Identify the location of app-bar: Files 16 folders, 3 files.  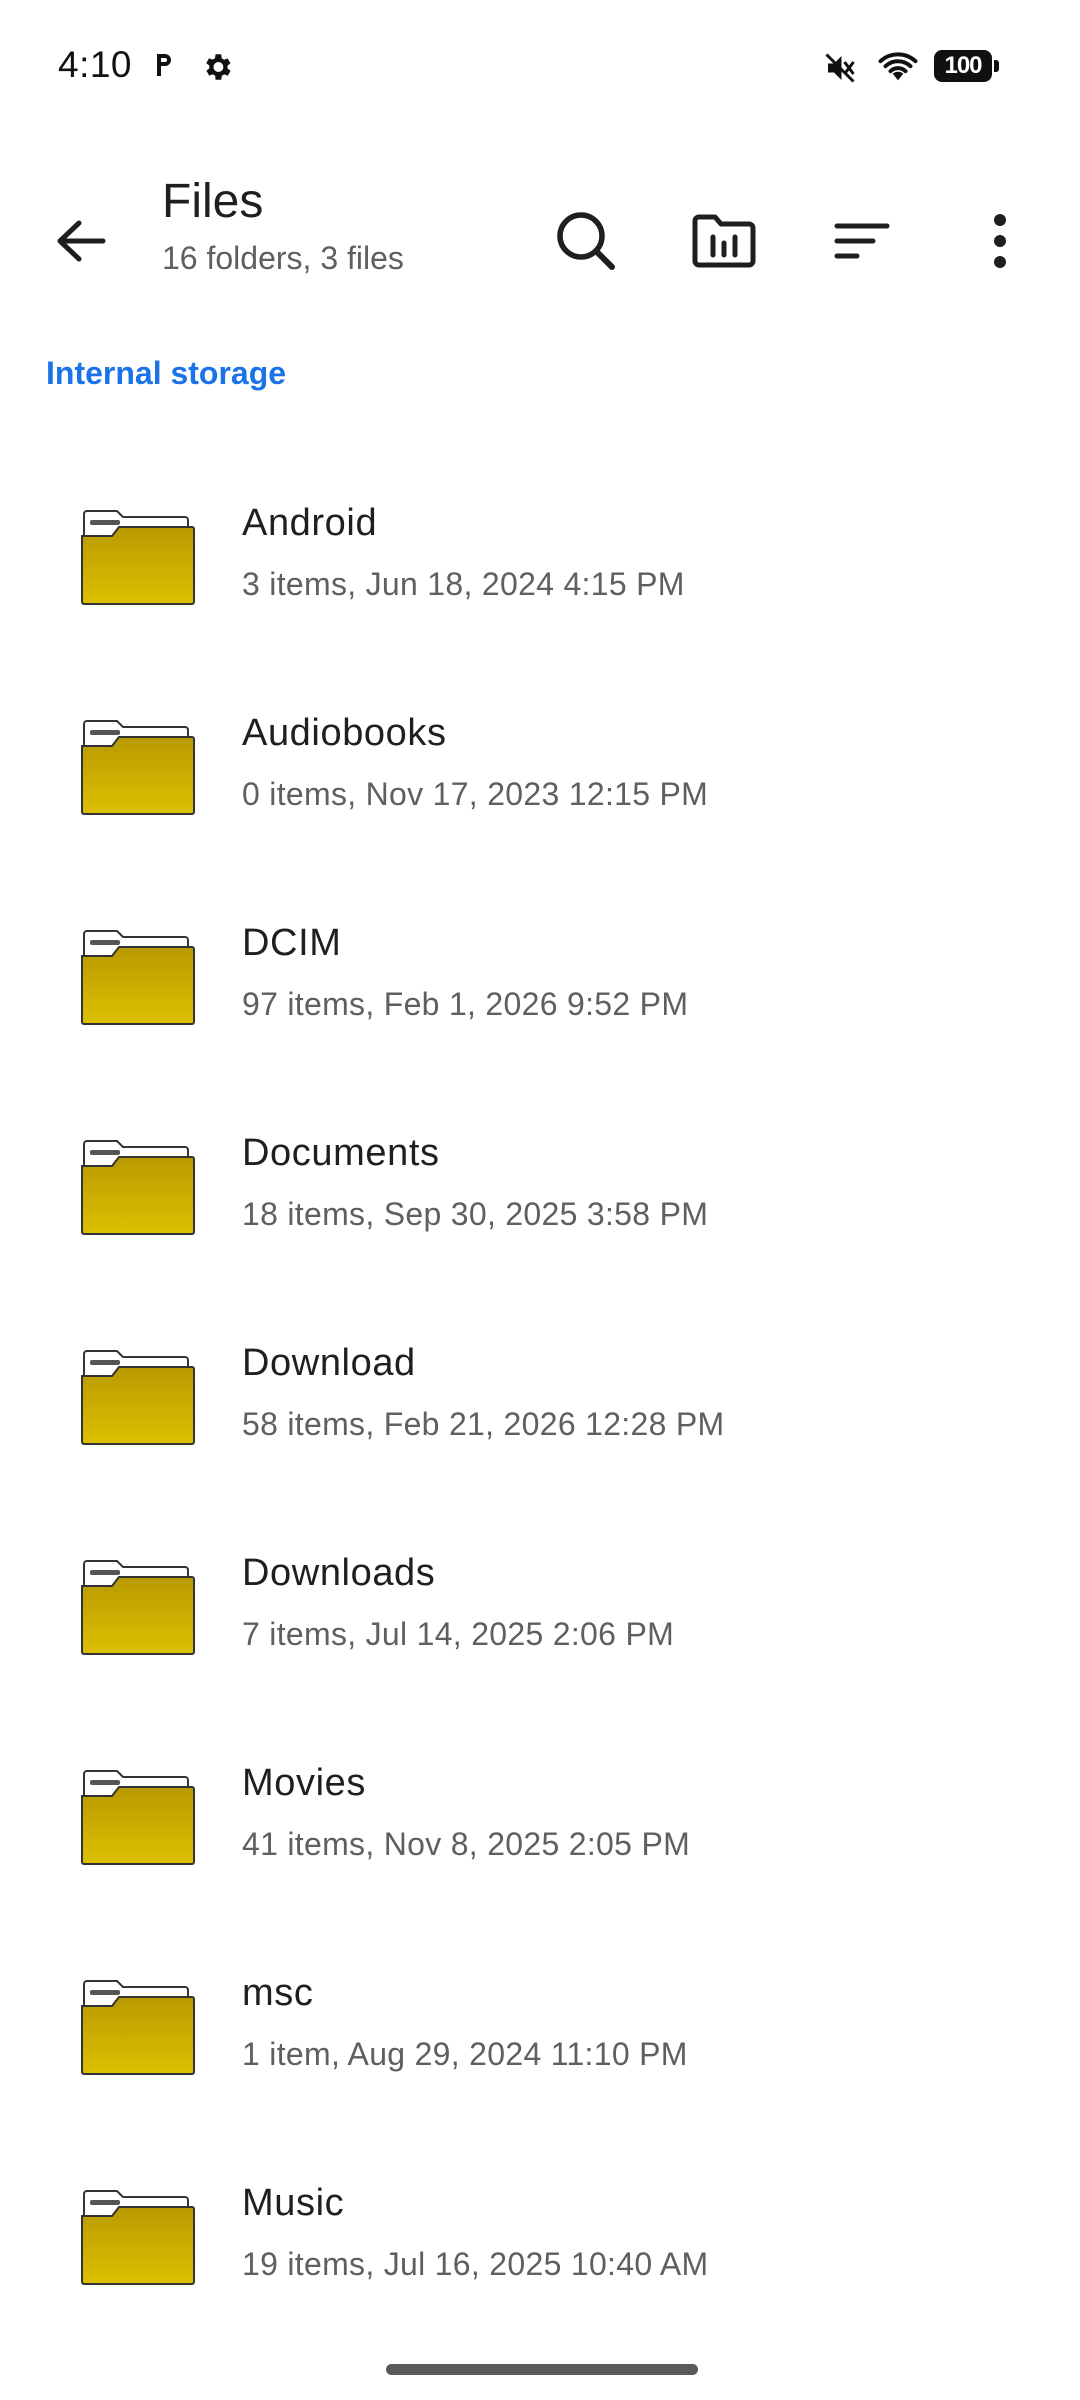
(540, 230).